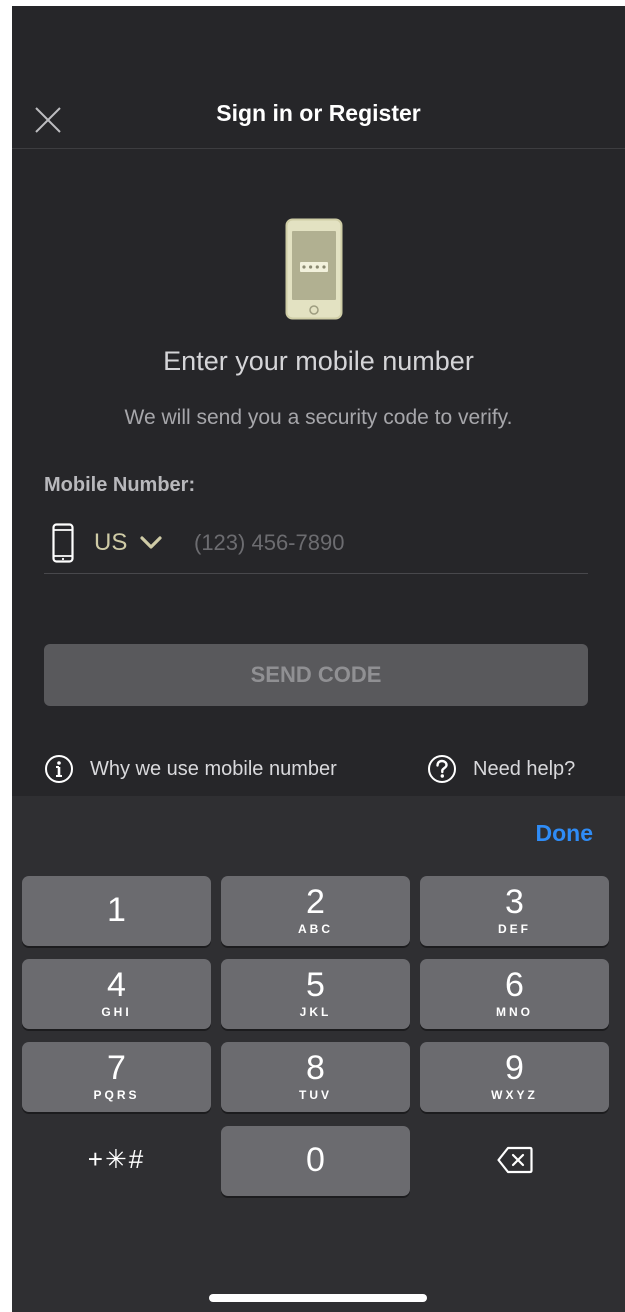  What do you see at coordinates (524, 768) in the screenshot?
I see `need-help-text: Need help?` at bounding box center [524, 768].